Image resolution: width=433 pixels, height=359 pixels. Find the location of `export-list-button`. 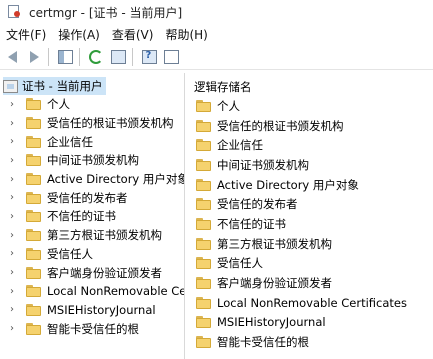

export-list-button is located at coordinates (118, 57).